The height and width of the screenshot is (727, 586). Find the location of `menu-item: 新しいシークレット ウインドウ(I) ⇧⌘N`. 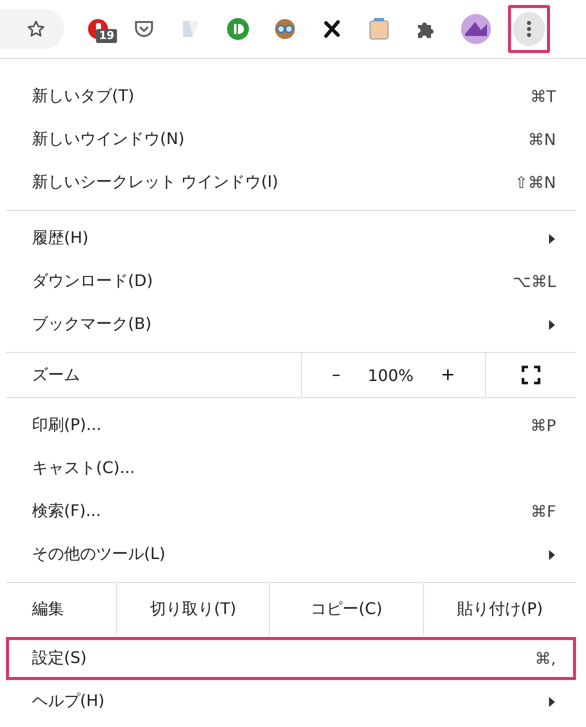

menu-item: 新しいシークレット ウインドウ(I) ⇧⌘N is located at coordinates (291, 182).